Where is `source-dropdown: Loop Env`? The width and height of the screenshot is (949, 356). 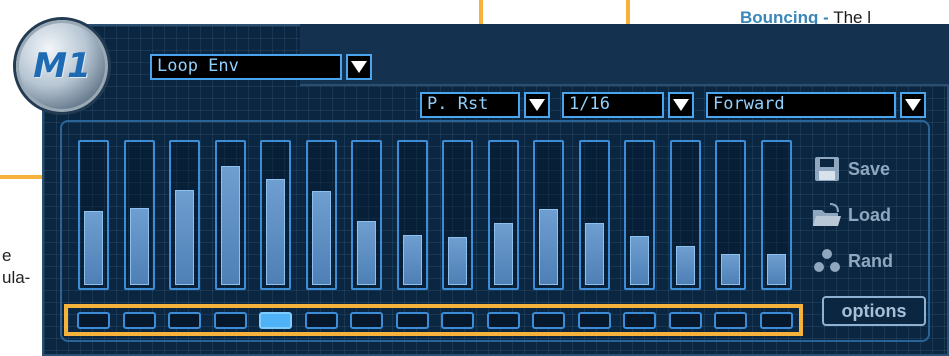
source-dropdown: Loop Env is located at coordinates (261, 67).